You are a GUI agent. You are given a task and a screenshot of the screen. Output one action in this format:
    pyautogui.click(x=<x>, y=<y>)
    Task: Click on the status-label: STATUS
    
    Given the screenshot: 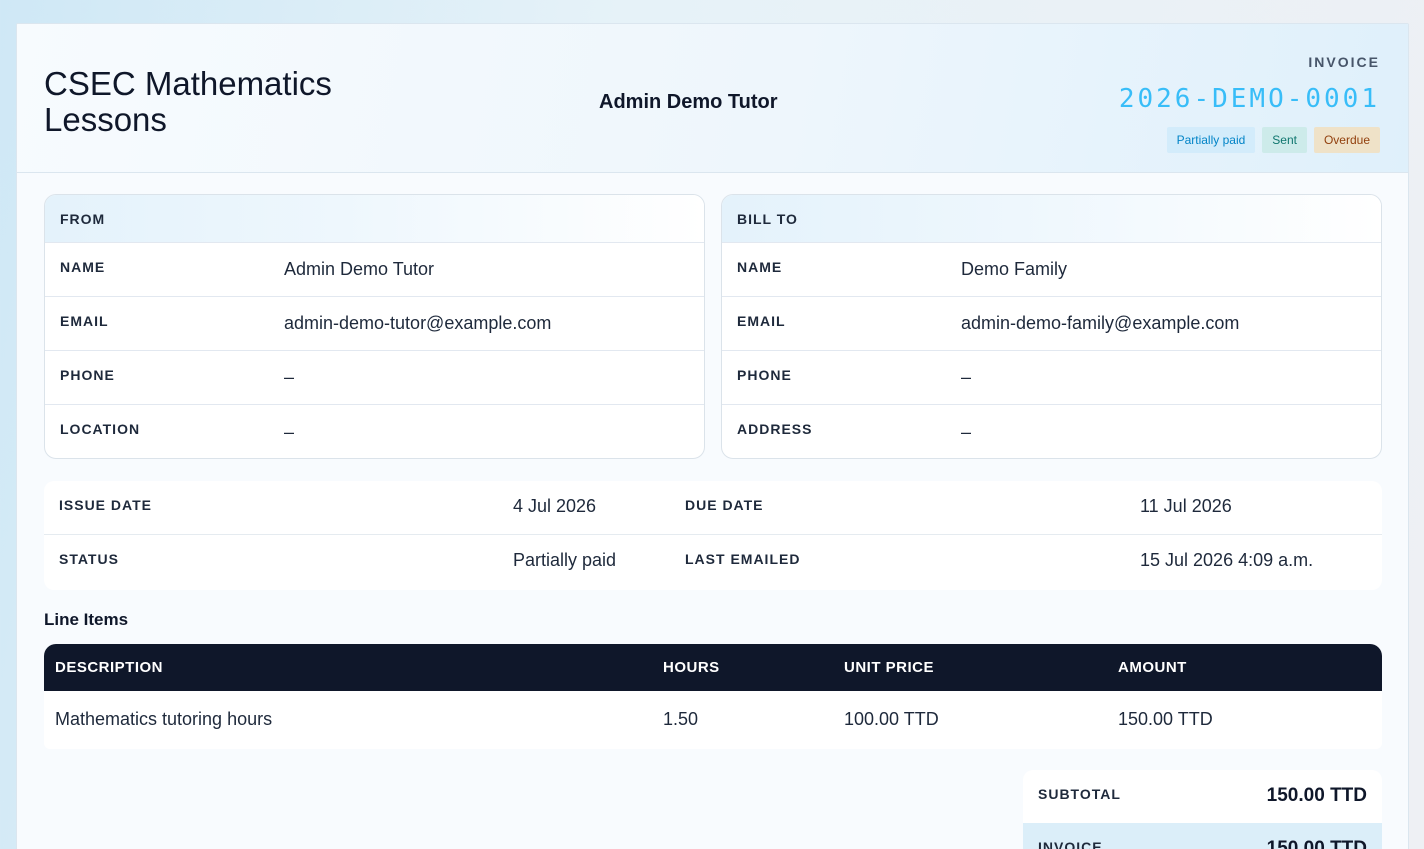 What is the action you would take?
    pyautogui.click(x=89, y=559)
    